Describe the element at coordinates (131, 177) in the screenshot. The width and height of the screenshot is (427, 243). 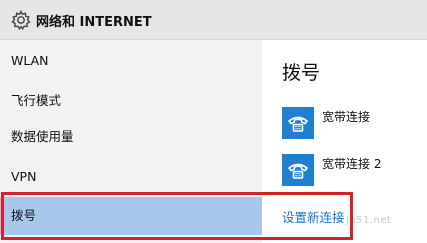
I see `sidebar-item-vpn: VPN` at that location.